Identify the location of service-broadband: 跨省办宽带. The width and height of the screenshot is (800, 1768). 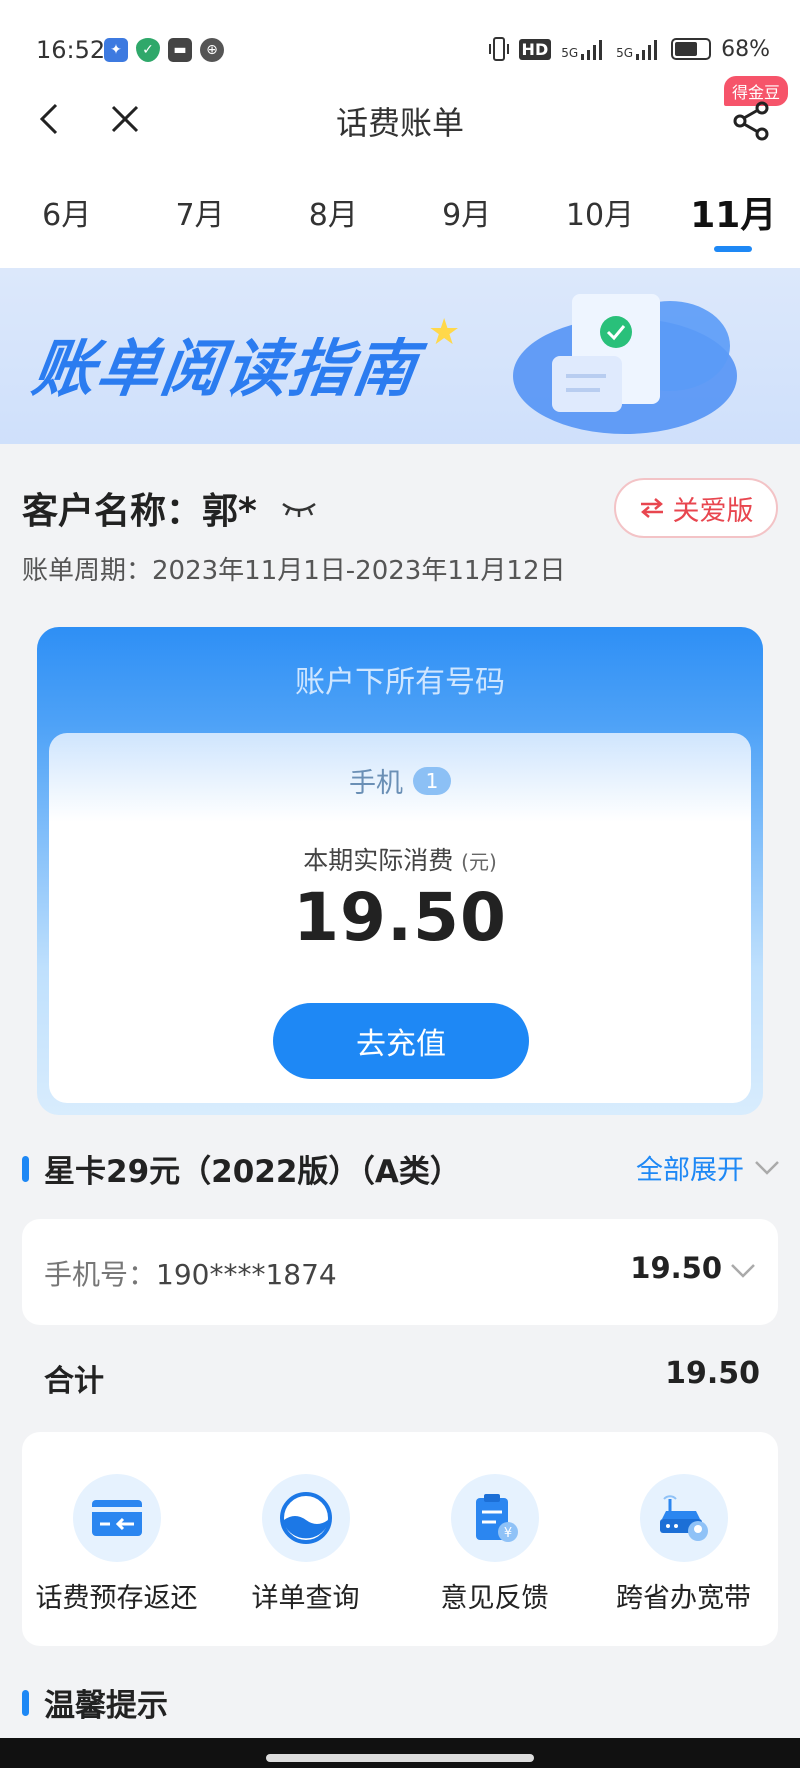
(683, 1539).